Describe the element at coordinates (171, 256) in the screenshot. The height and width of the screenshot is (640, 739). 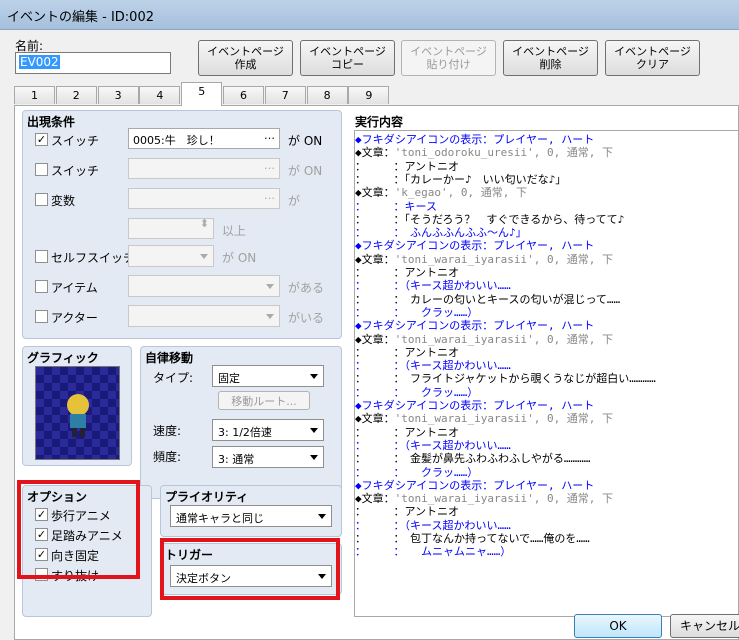
I see `selfswitch-select` at that location.